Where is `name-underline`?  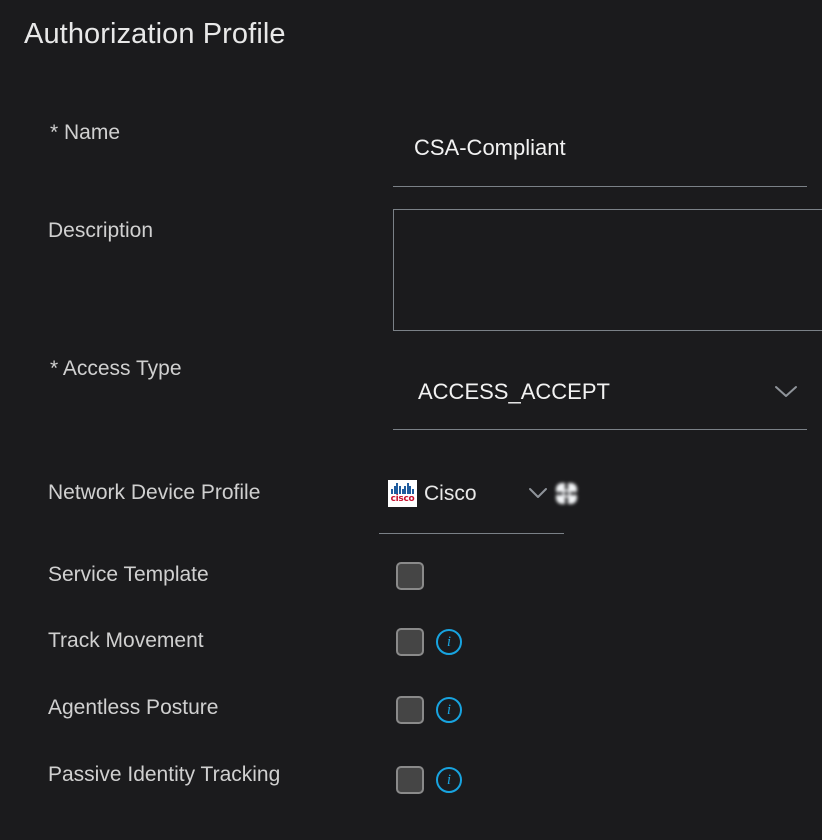
name-underline is located at coordinates (600, 186).